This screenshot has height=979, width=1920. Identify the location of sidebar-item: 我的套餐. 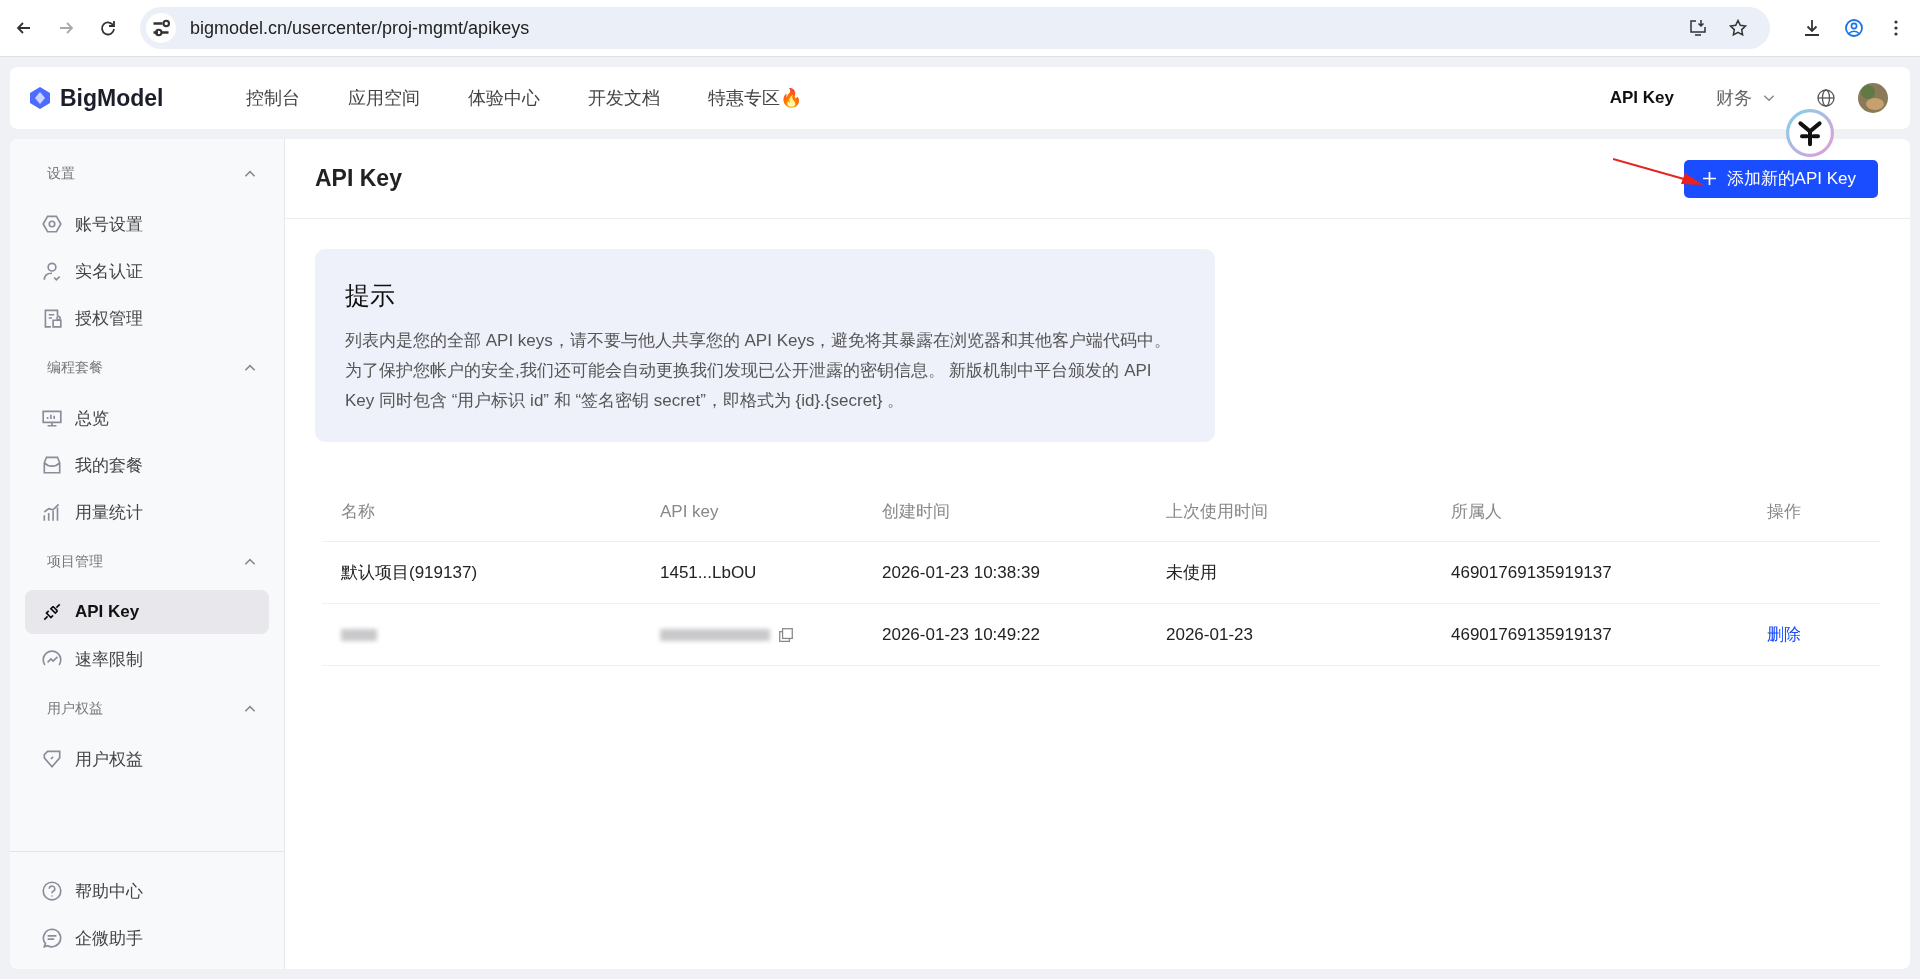
(147, 465).